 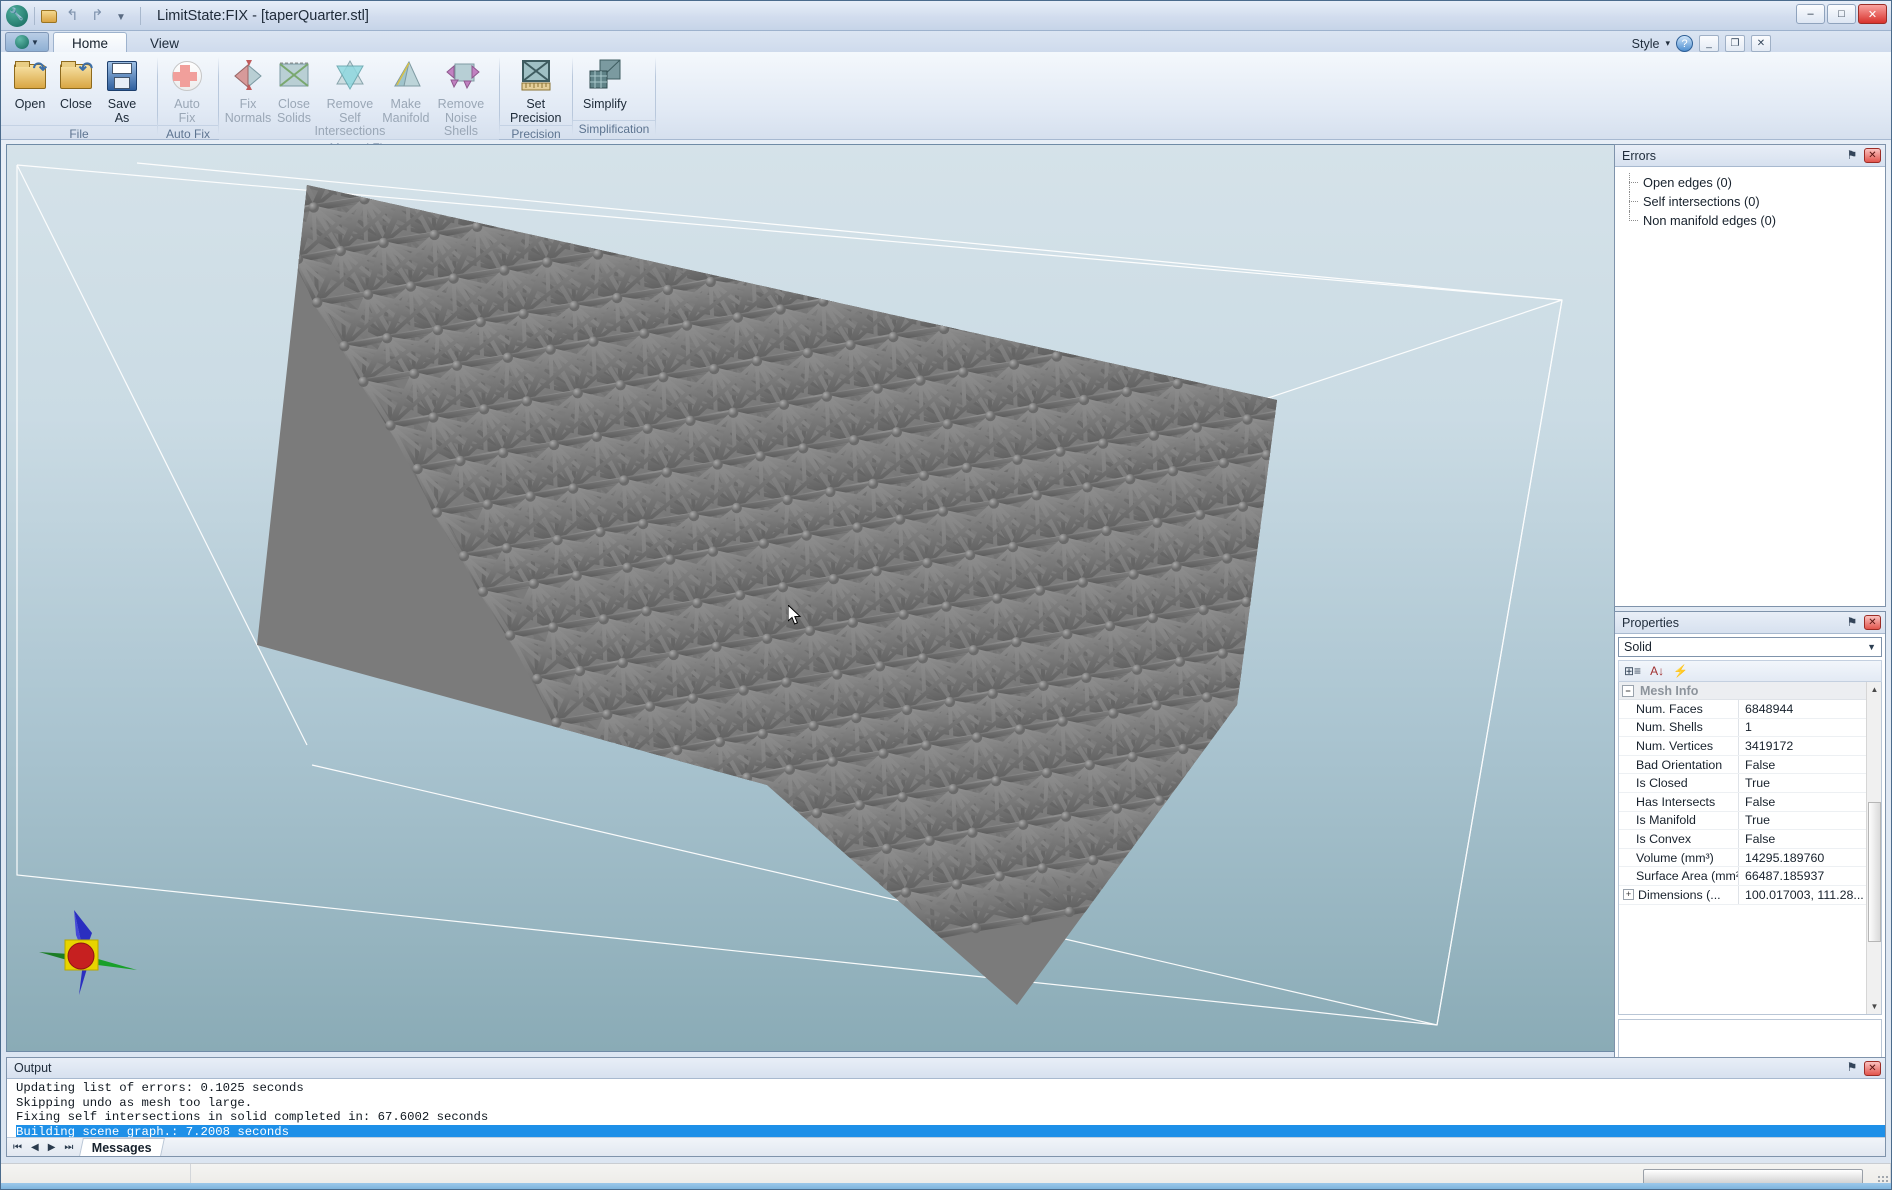 What do you see at coordinates (1872, 14) in the screenshot?
I see `close-button: ✕` at bounding box center [1872, 14].